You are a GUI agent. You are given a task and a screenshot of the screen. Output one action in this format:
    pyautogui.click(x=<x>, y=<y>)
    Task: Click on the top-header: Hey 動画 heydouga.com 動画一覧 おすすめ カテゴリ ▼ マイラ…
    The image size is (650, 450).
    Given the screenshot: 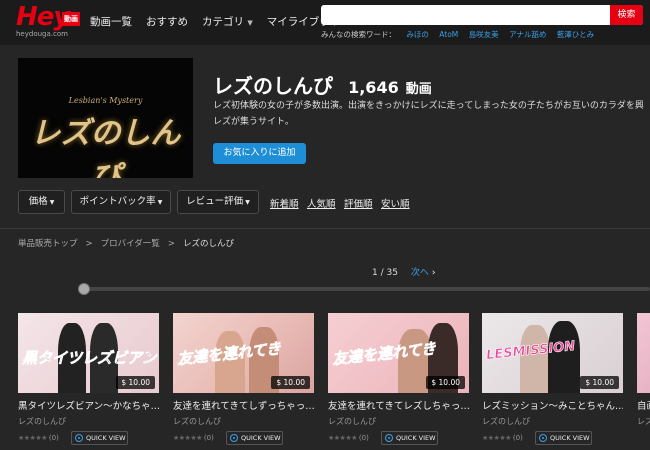 What is the action you would take?
    pyautogui.click(x=325, y=22)
    